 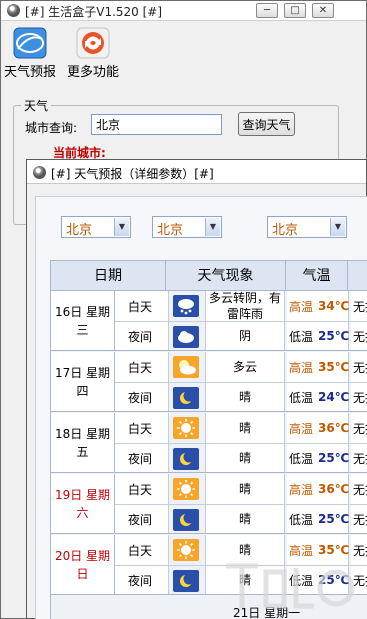 What do you see at coordinates (83, 442) in the screenshot?
I see `forecast-date: 18日 星期五` at bounding box center [83, 442].